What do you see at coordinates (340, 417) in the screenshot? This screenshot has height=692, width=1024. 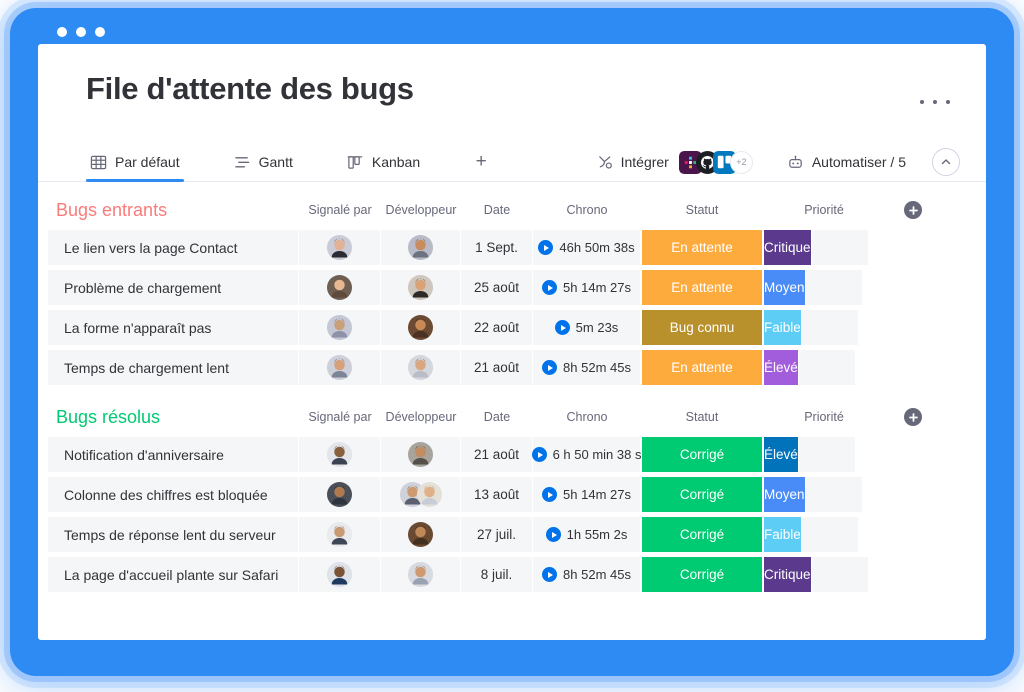 I see `column-header-reporter: Signalé par` at bounding box center [340, 417].